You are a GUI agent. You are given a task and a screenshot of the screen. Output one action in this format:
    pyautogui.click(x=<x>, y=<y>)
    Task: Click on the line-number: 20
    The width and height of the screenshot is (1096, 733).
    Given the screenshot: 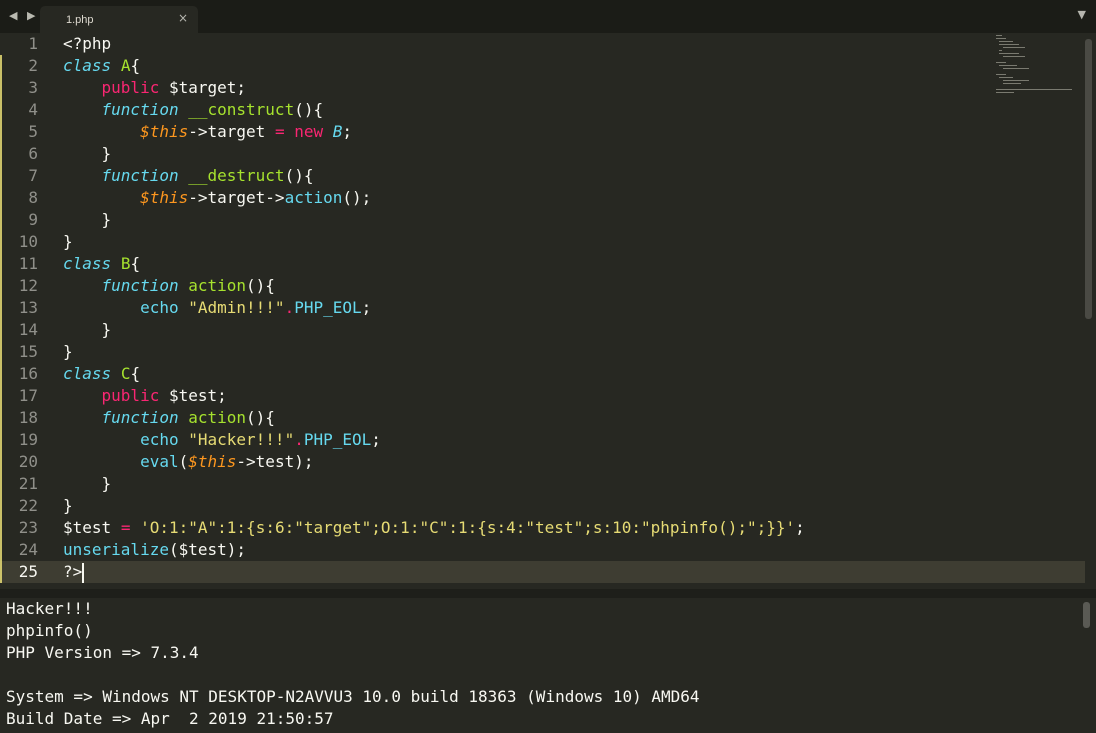 What is the action you would take?
    pyautogui.click(x=28, y=461)
    